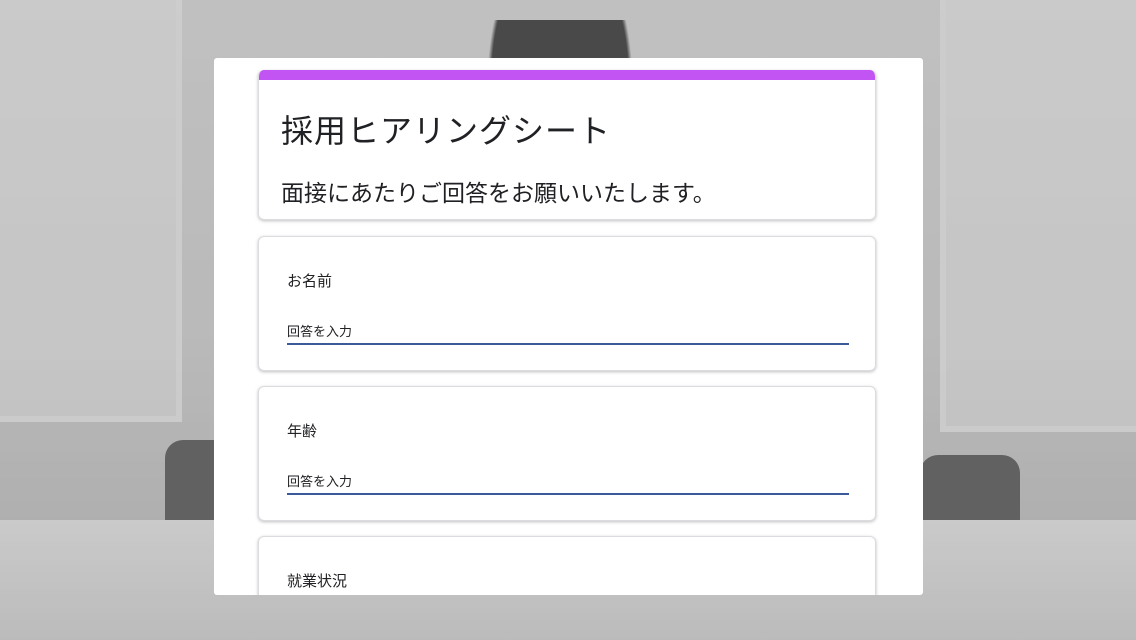  What do you see at coordinates (310, 281) in the screenshot?
I see `question-label: お名前` at bounding box center [310, 281].